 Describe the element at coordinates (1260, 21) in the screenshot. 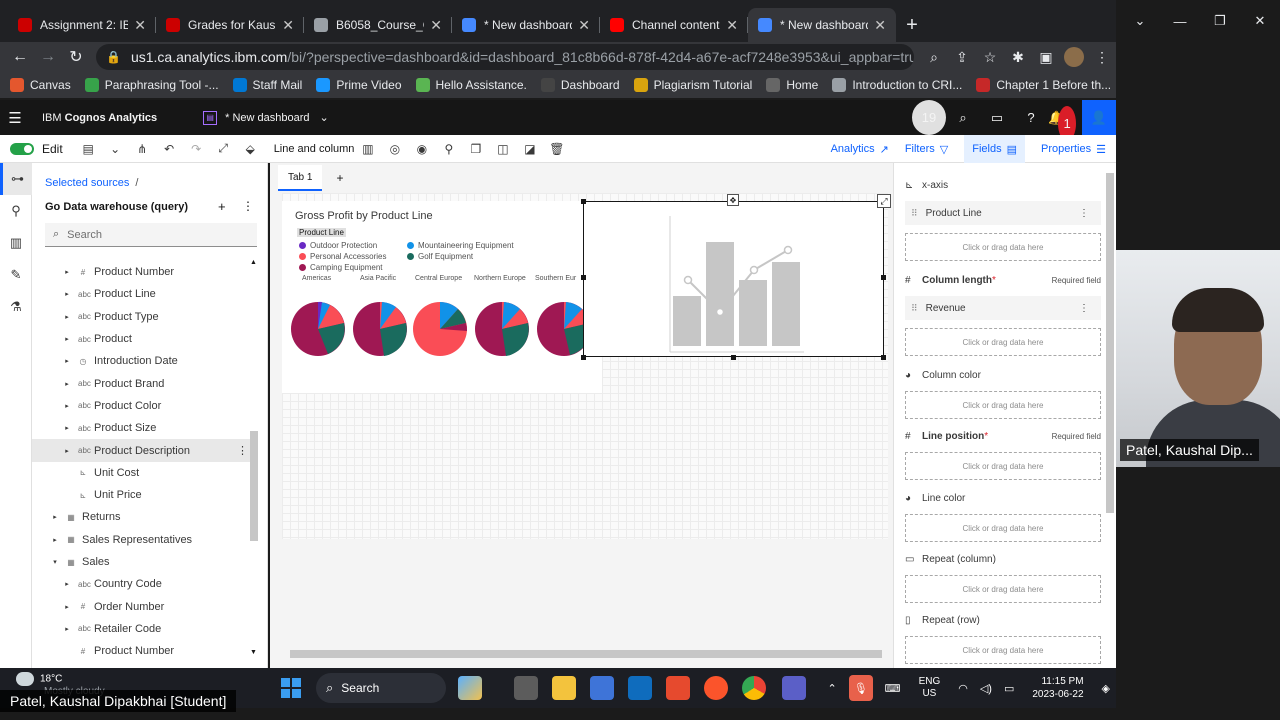

I see `close-window-button: ✕` at that location.